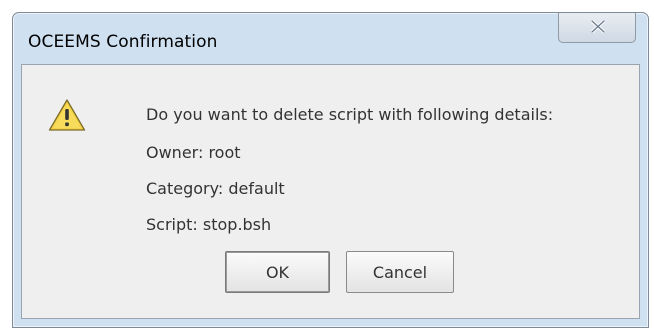 The image size is (654, 333). I want to click on close-icon, so click(598, 26).